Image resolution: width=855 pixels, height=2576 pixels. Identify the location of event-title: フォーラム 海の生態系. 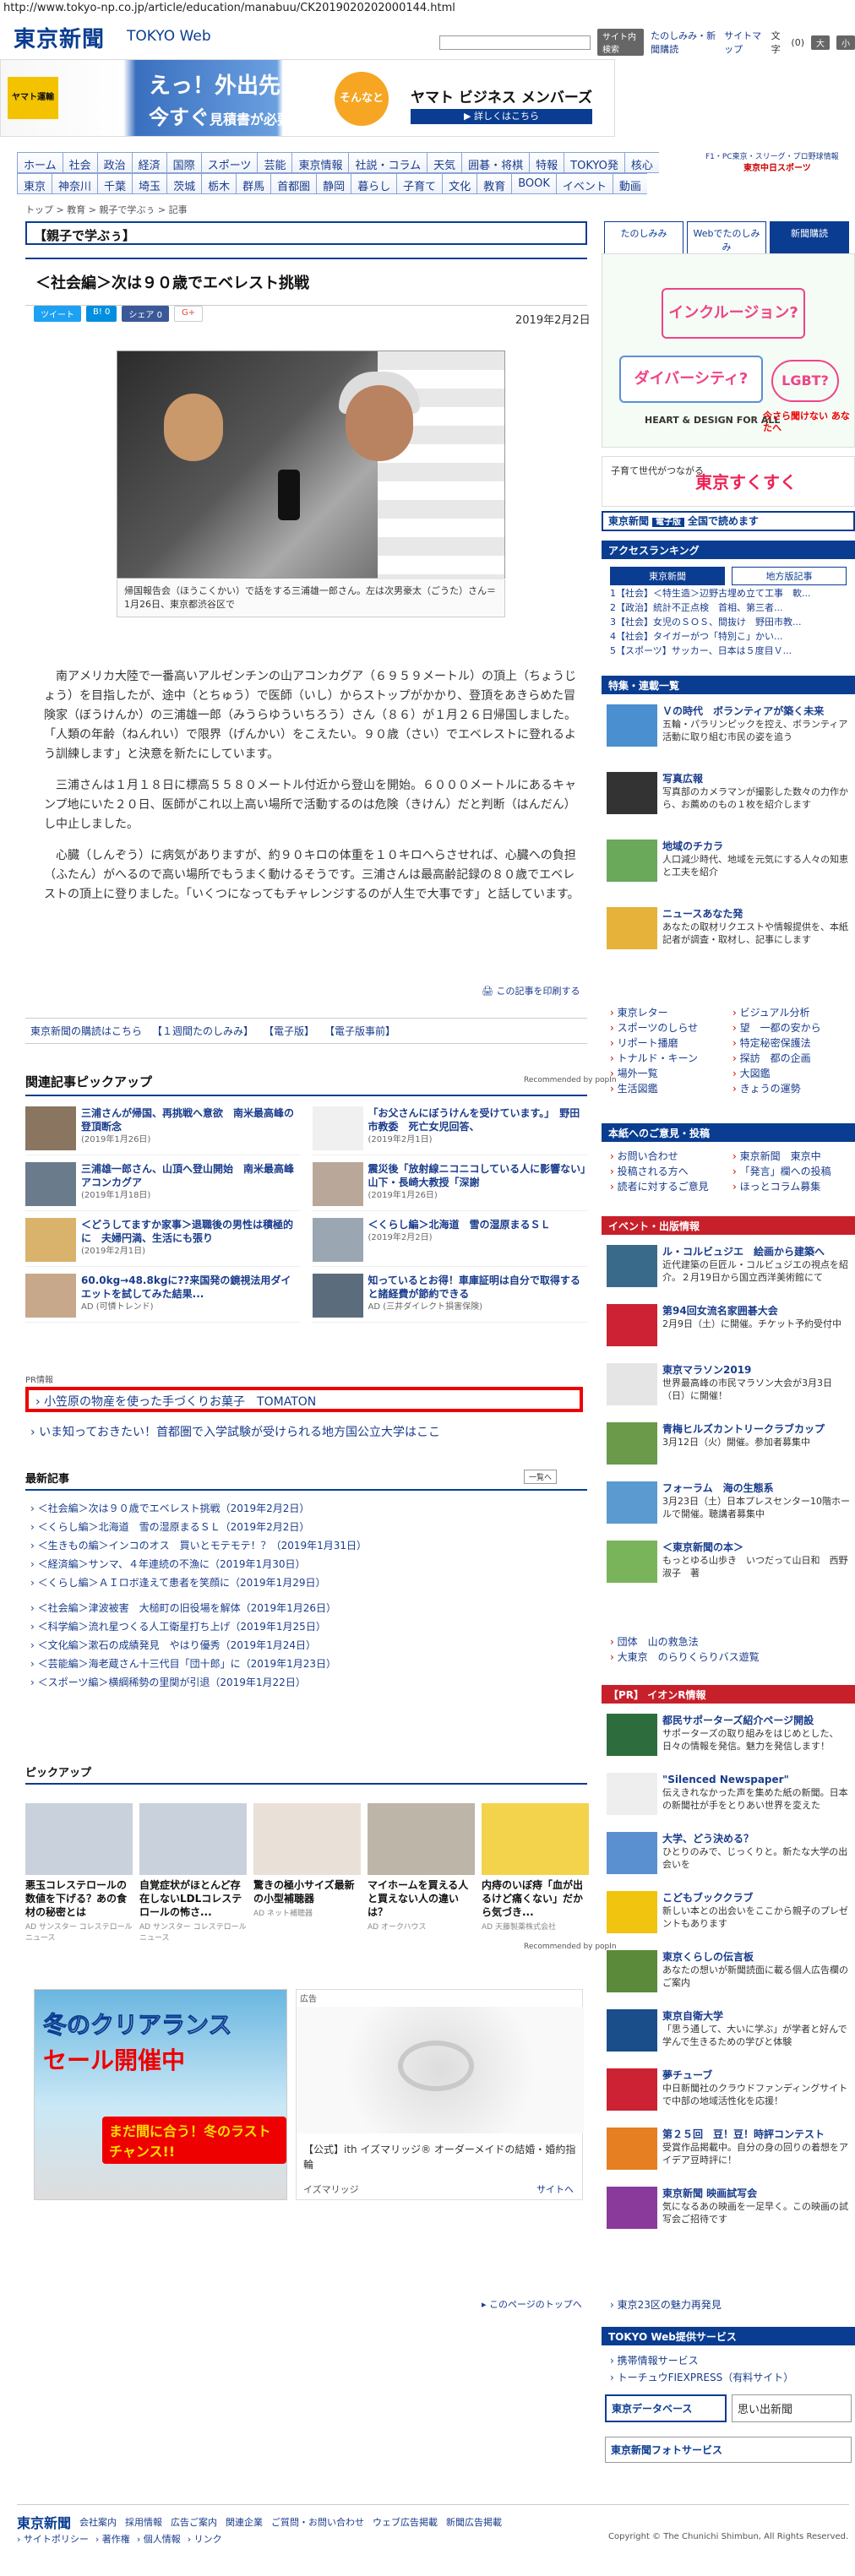
(756, 1488).